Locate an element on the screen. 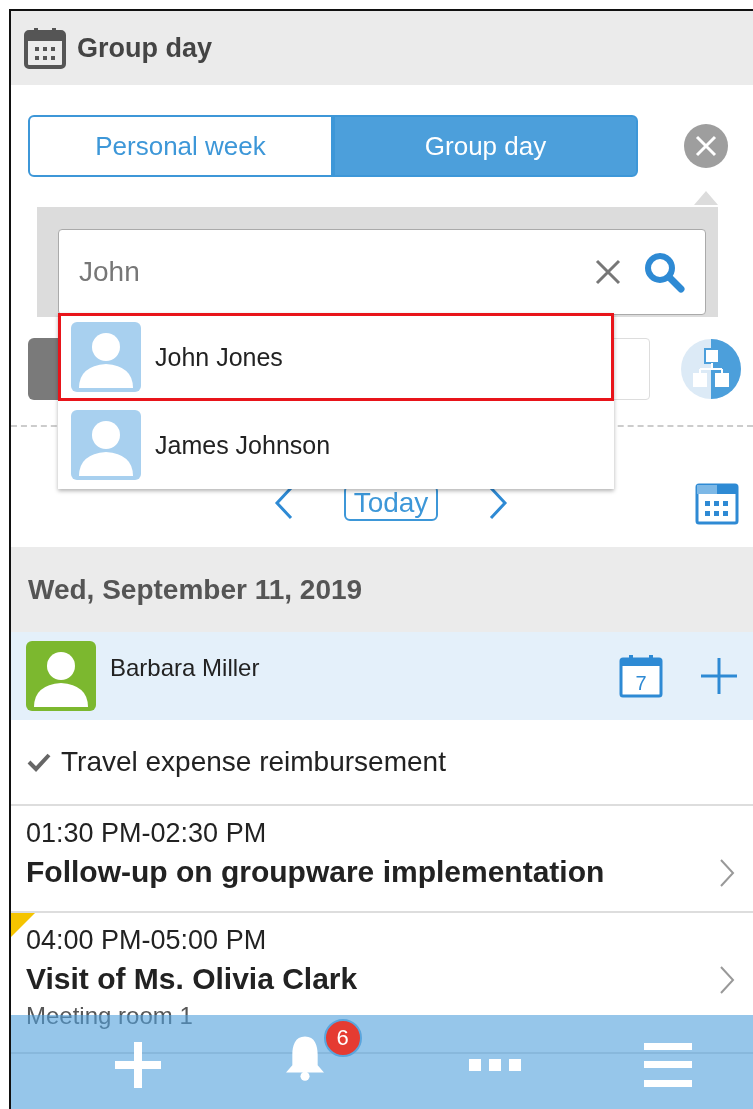 The width and height of the screenshot is (753, 1109). event-time: 04:00 PM-05:00 PM is located at coordinates (147, 940).